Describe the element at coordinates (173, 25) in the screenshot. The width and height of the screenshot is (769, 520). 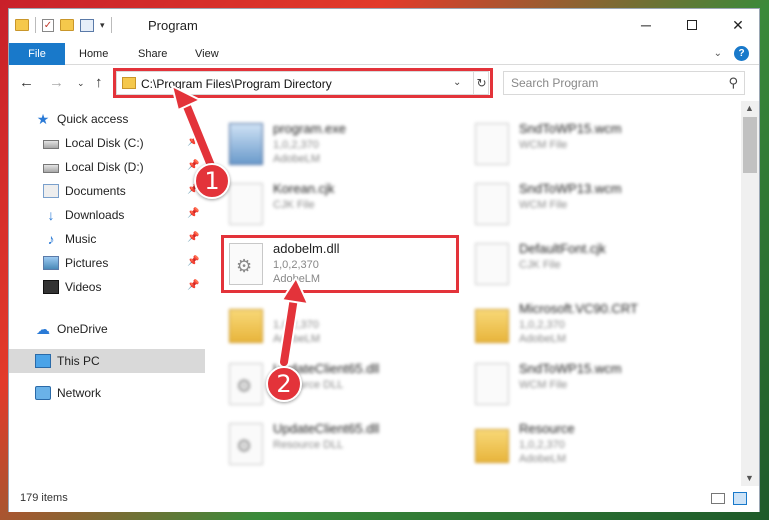
I see `window-title: Program` at that location.